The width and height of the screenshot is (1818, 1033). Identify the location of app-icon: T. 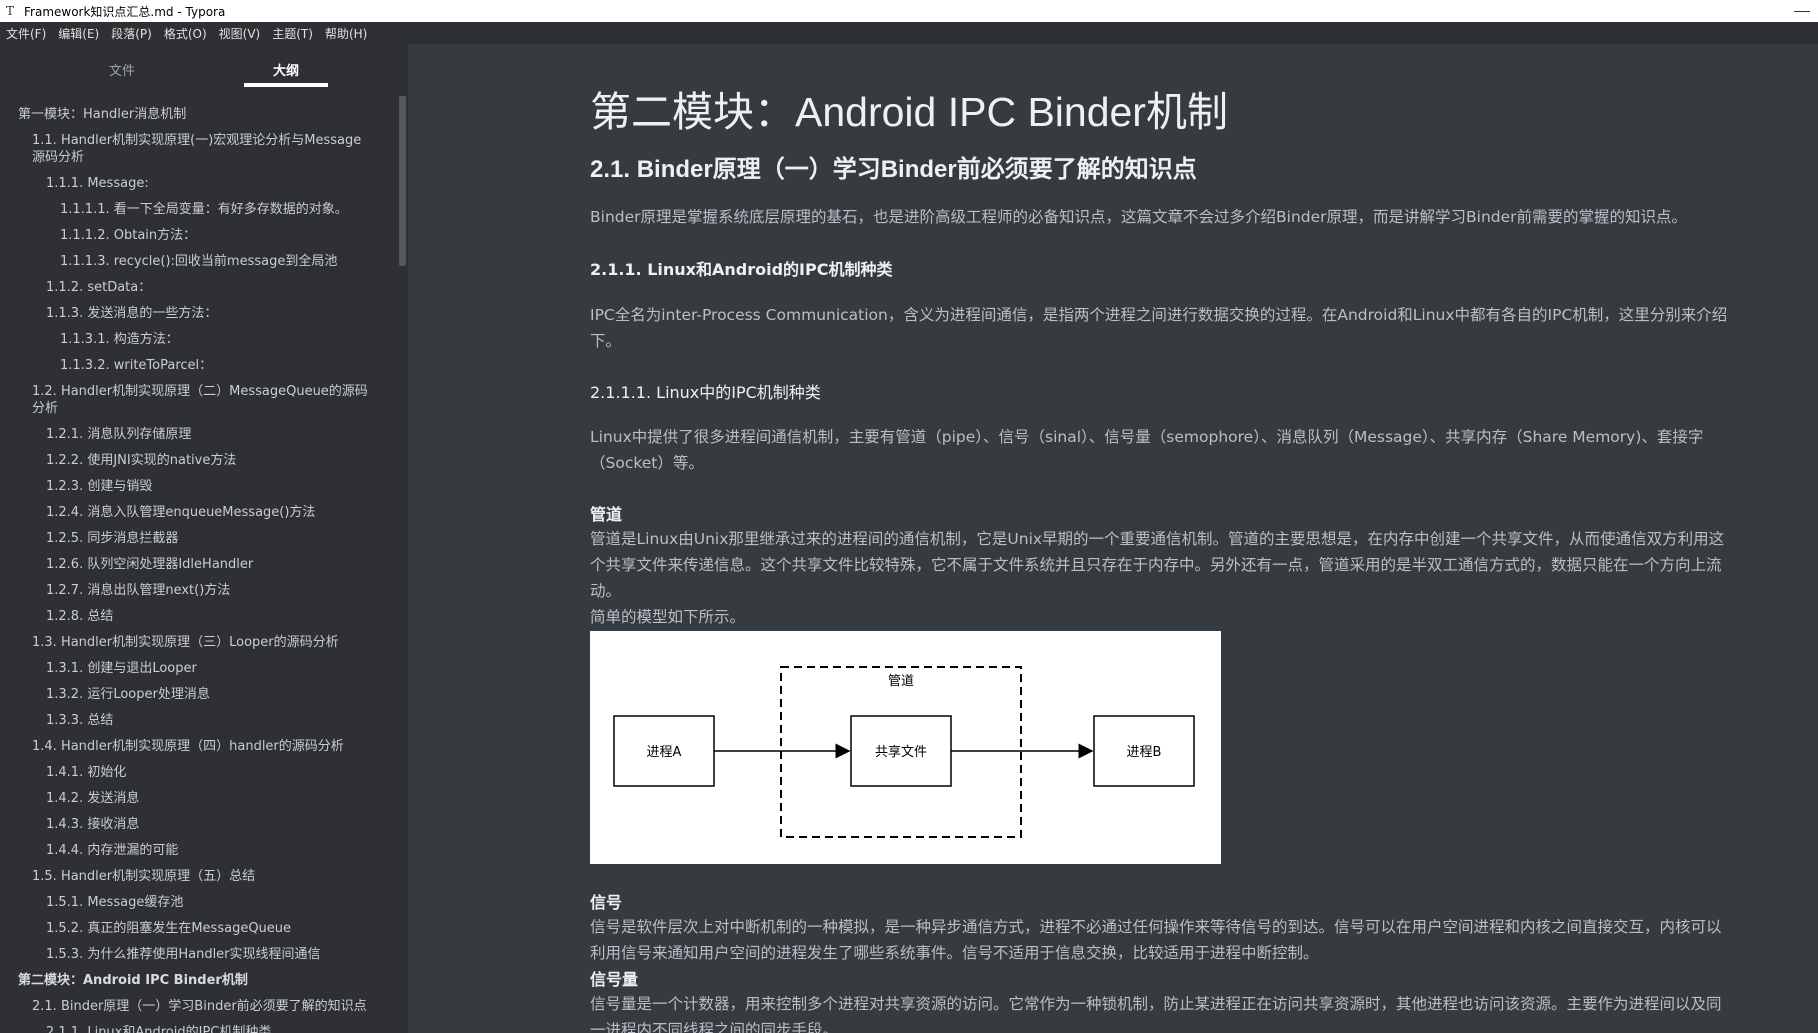
(9, 11).